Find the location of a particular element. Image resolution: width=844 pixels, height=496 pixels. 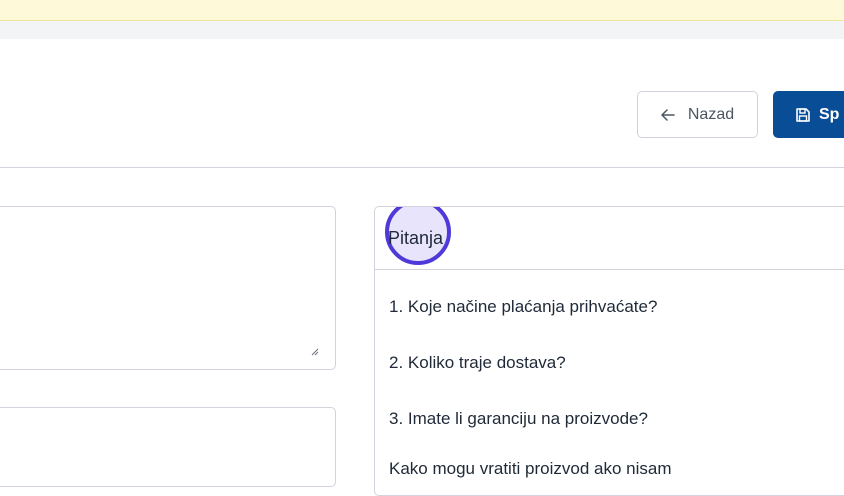

question-item: 1. Koje načine plaćanja prihvaćate? is located at coordinates (523, 307).